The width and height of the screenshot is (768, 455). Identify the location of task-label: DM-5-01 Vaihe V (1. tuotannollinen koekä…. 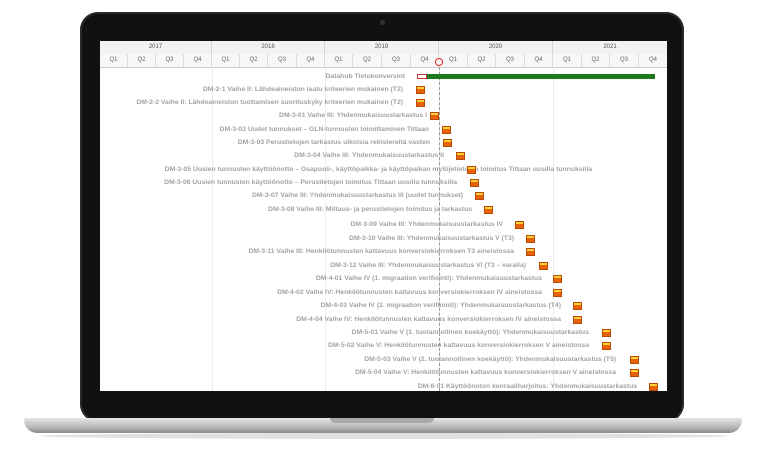
(470, 332).